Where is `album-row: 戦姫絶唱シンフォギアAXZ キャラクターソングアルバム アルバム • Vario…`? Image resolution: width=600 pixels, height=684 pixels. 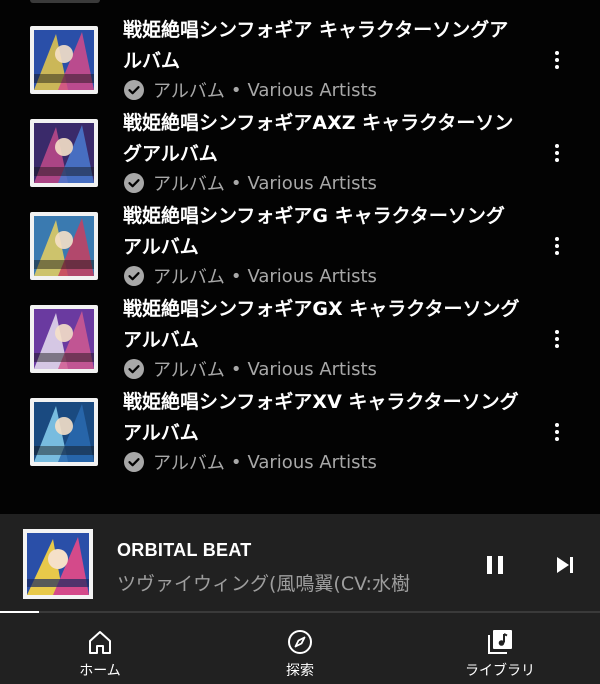
album-row: 戦姫絶唱シンフォギアAXZ キャラクターソングアルバム アルバム • Vario… is located at coordinates (300, 149).